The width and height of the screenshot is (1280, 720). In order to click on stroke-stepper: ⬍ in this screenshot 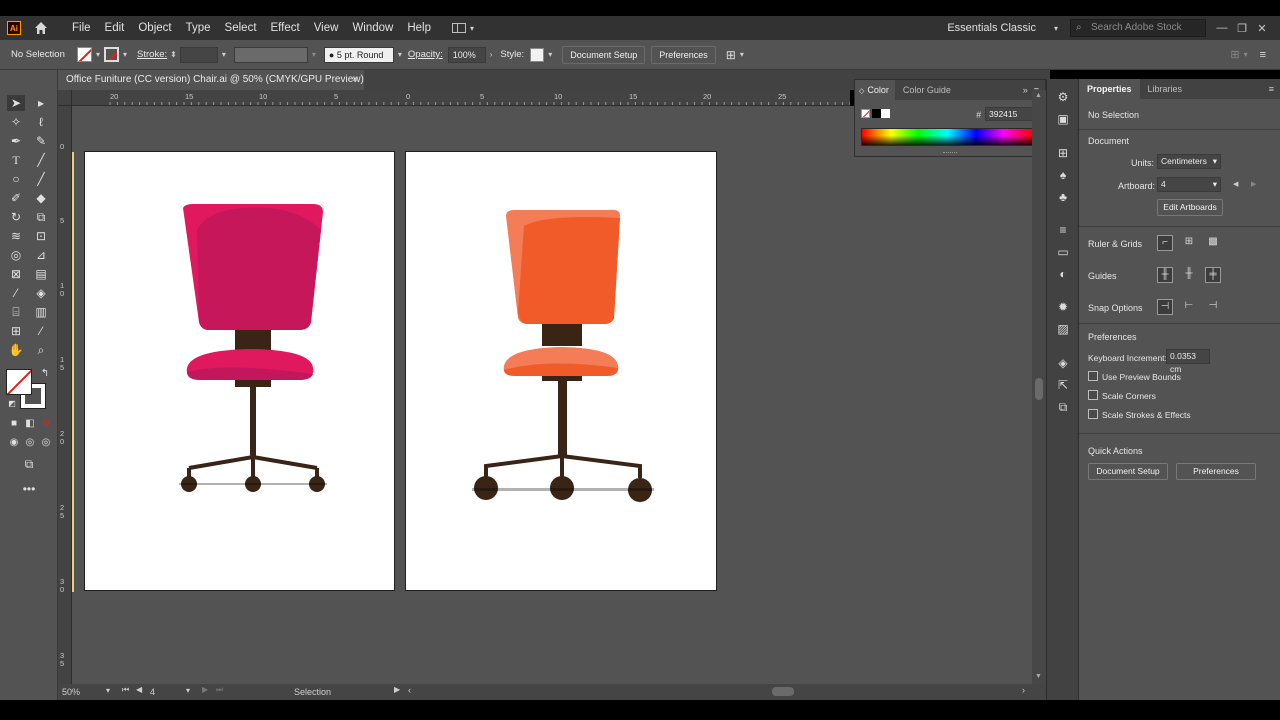, I will do `click(173, 54)`.